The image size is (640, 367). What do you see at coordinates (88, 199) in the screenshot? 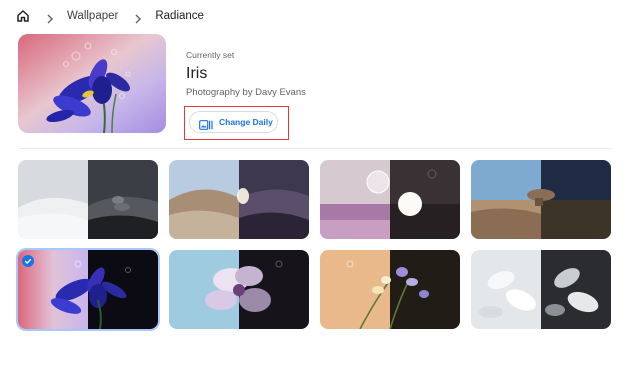
I see `wallpaper-tile-sand-dunes` at bounding box center [88, 199].